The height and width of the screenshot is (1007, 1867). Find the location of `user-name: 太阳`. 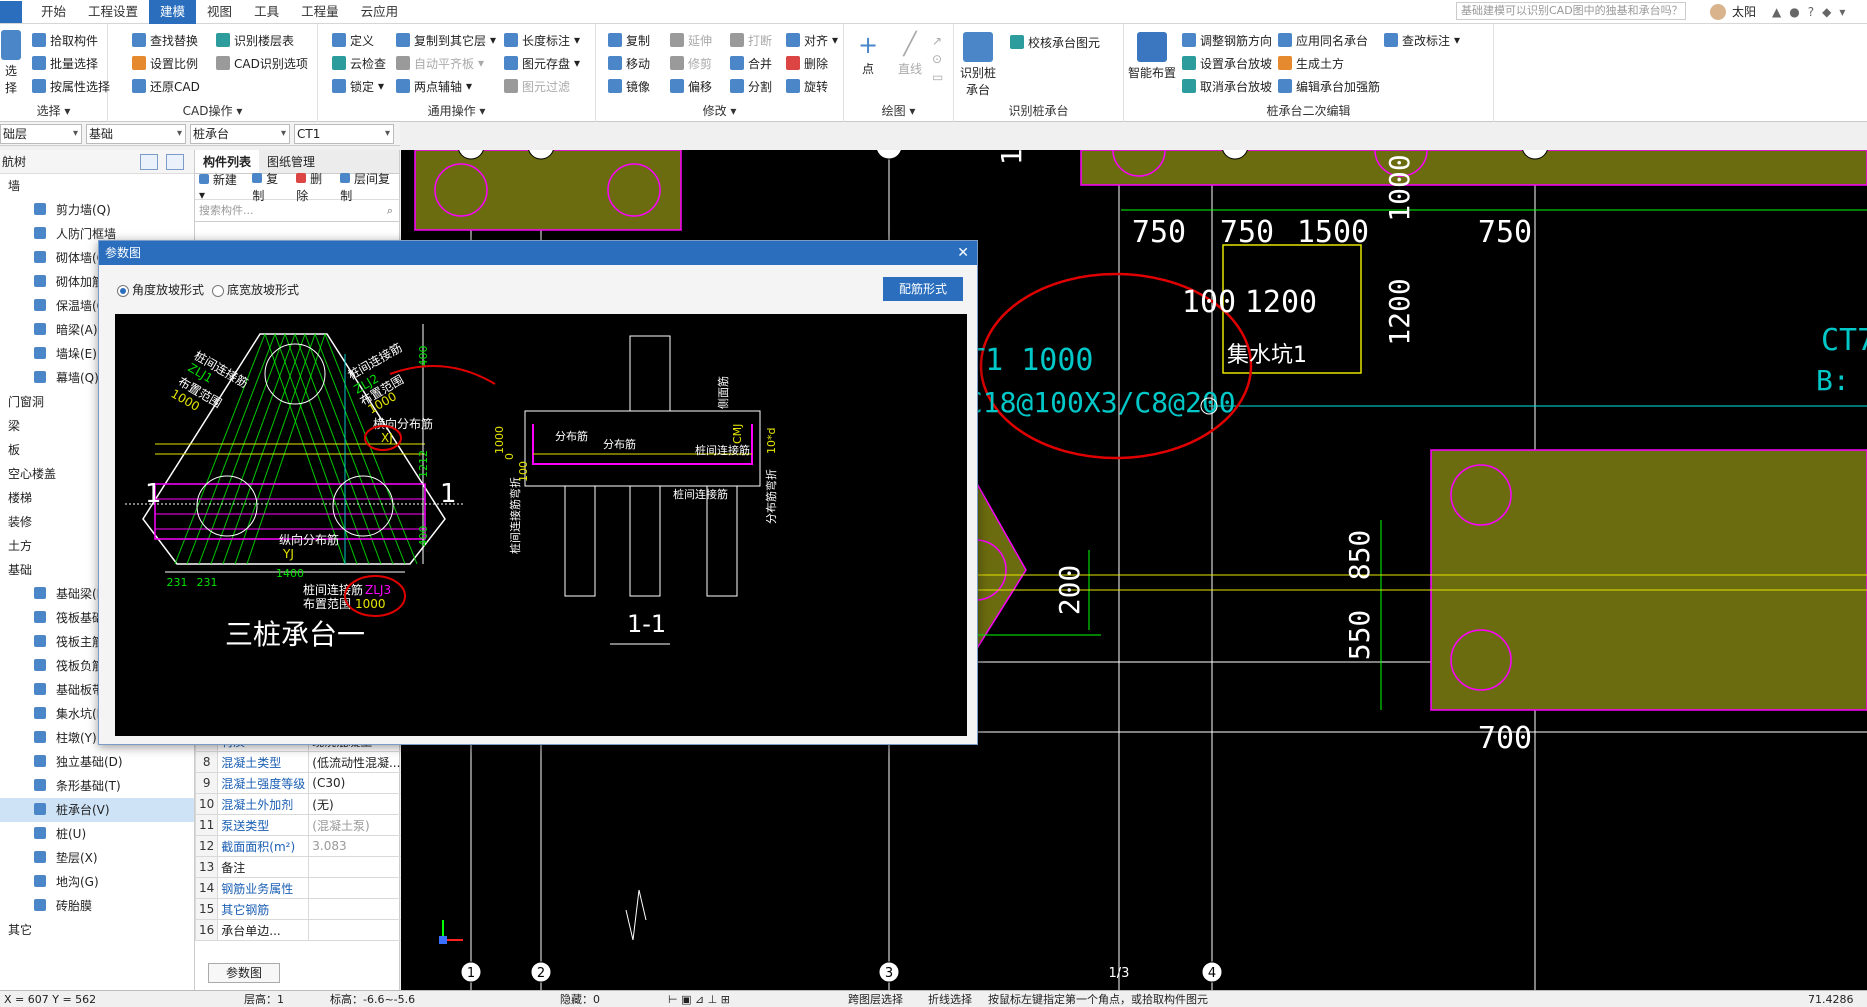

user-name: 太阳 is located at coordinates (1744, 11).